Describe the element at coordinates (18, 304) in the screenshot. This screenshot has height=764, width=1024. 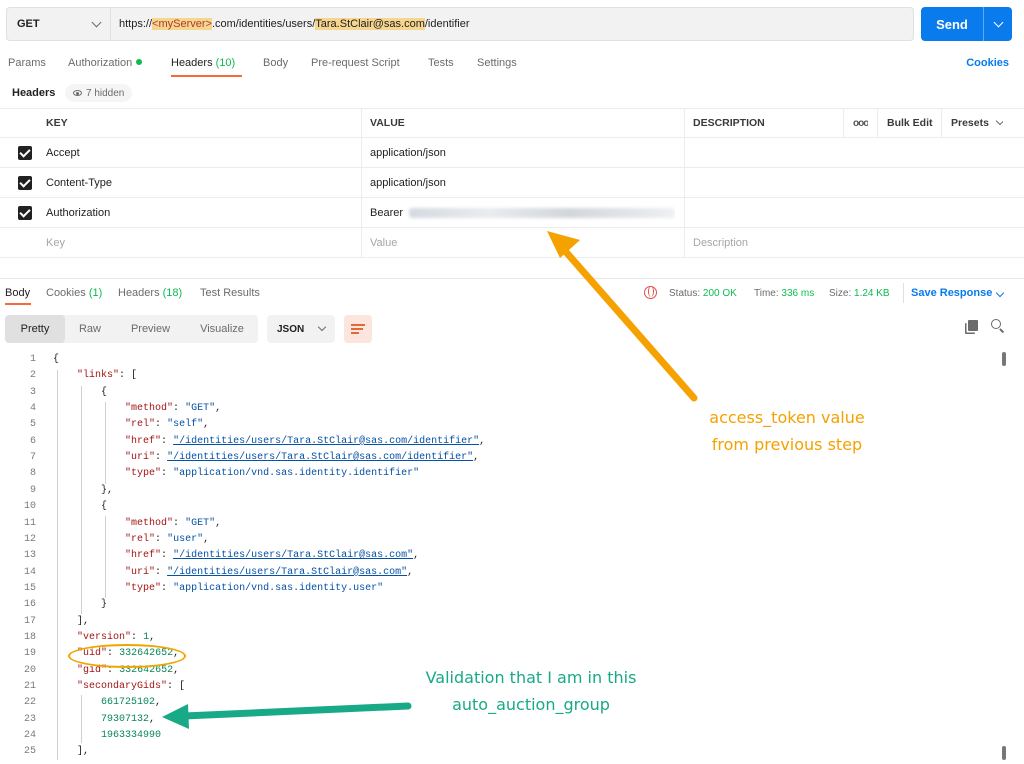
I see `active-response-tab-underline` at that location.